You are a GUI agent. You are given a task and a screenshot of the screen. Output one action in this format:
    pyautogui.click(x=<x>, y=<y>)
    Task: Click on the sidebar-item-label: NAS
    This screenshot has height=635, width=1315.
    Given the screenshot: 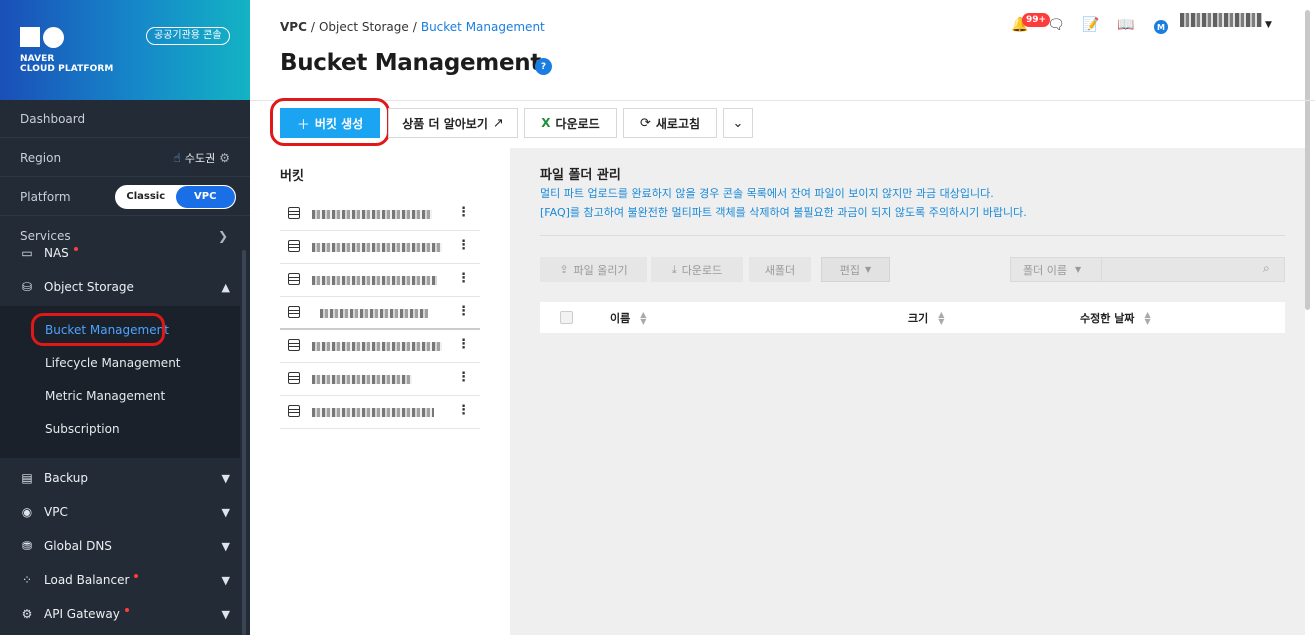 What is the action you would take?
    pyautogui.click(x=56, y=253)
    